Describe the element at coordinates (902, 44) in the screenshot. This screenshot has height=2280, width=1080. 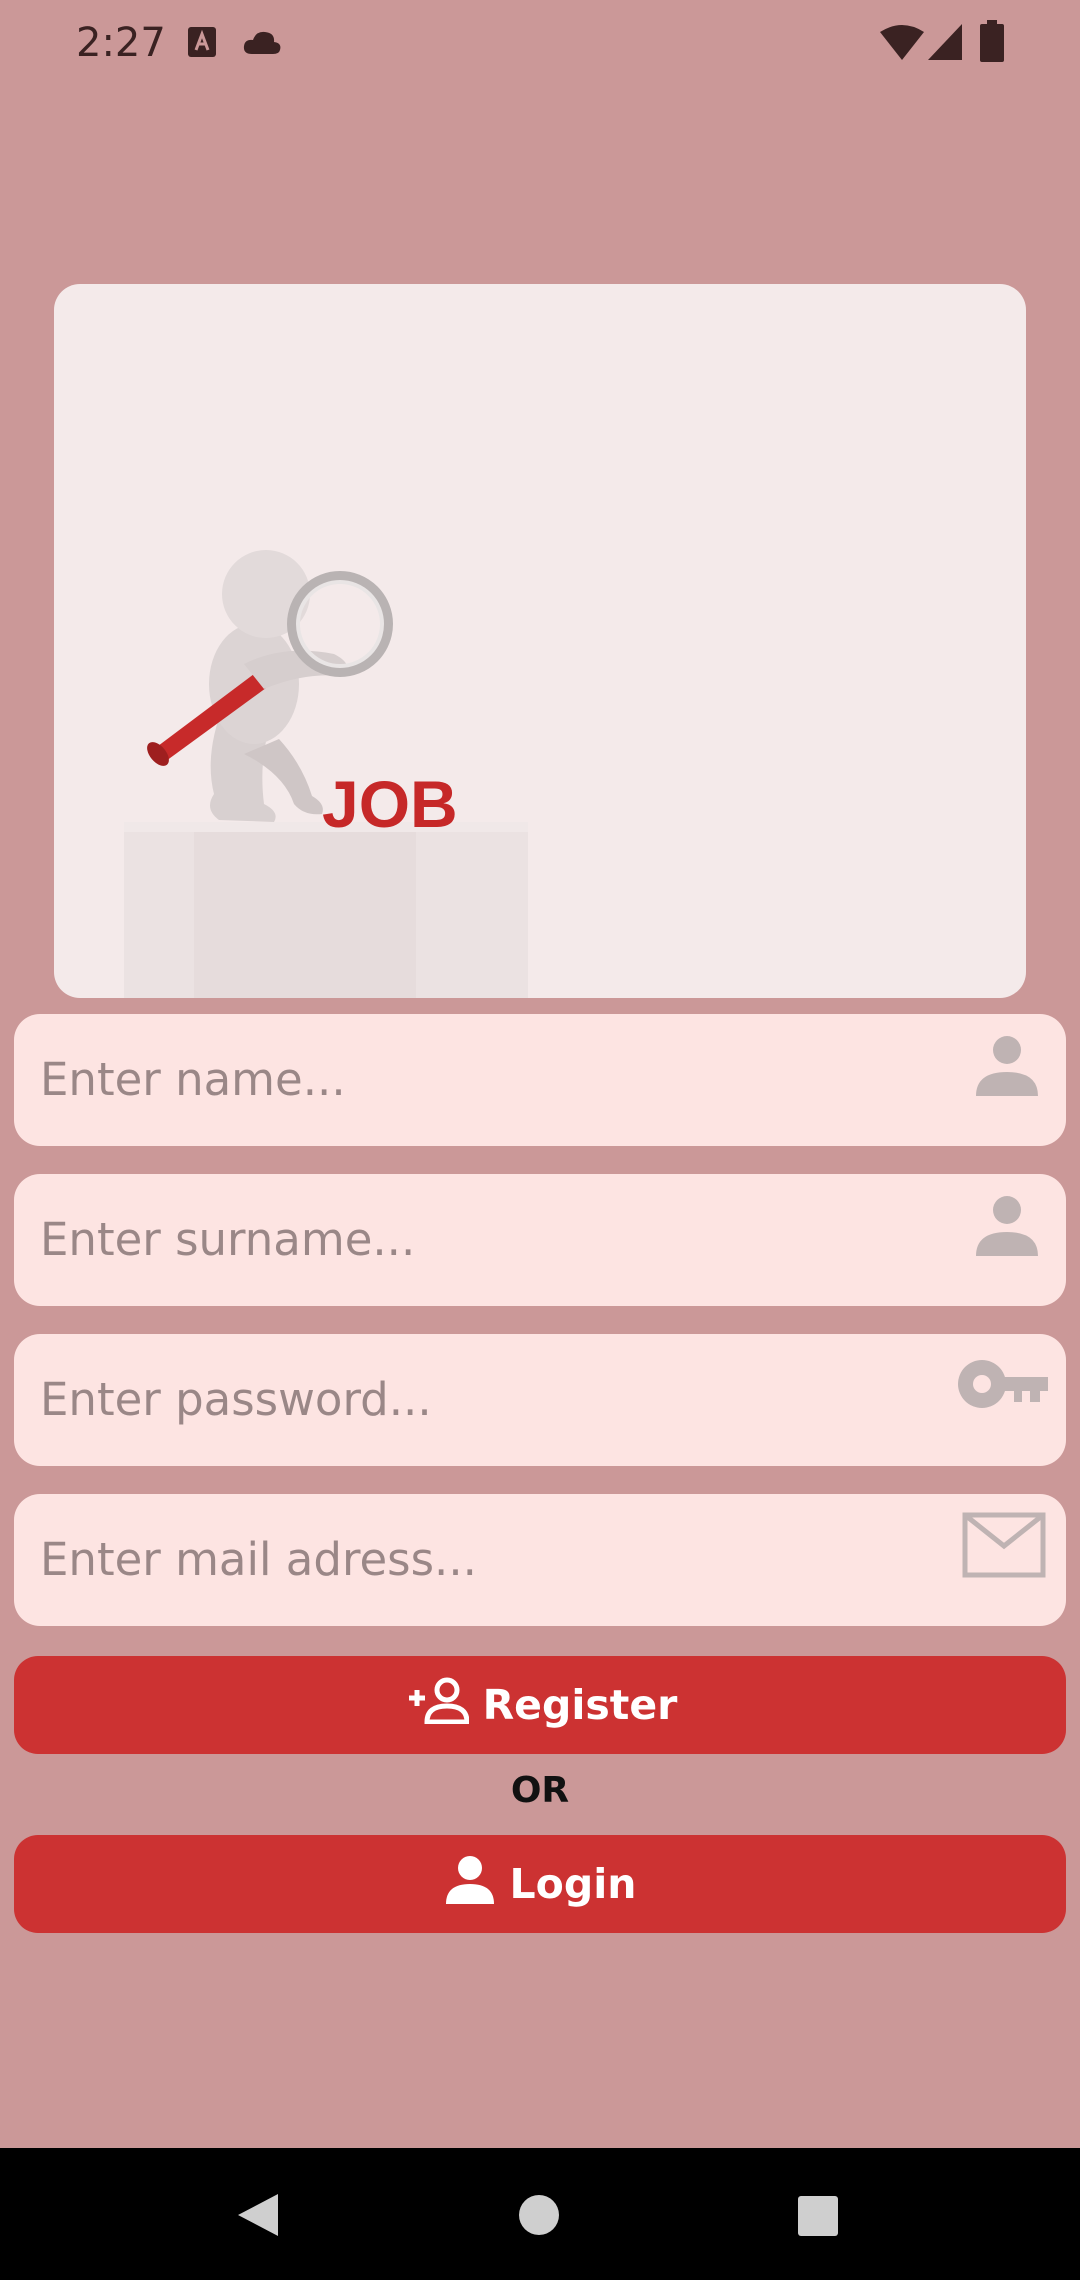
I see `wifi-icon` at that location.